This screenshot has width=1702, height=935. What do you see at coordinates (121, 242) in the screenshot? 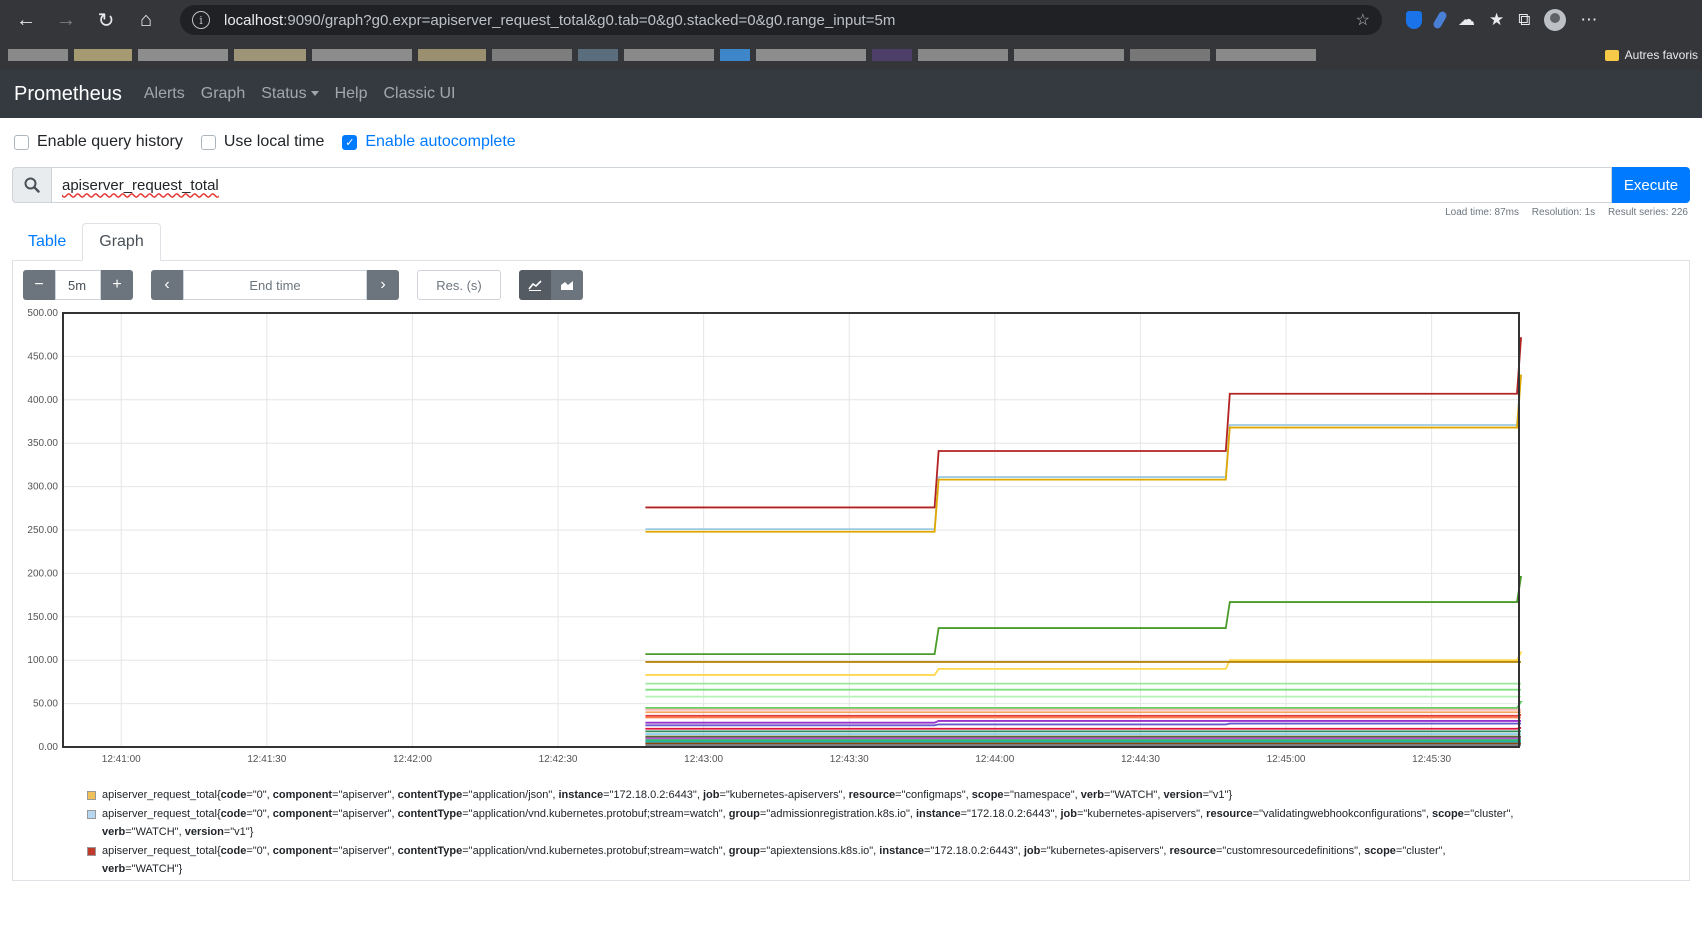
I see `tab-graph: Graph` at bounding box center [121, 242].